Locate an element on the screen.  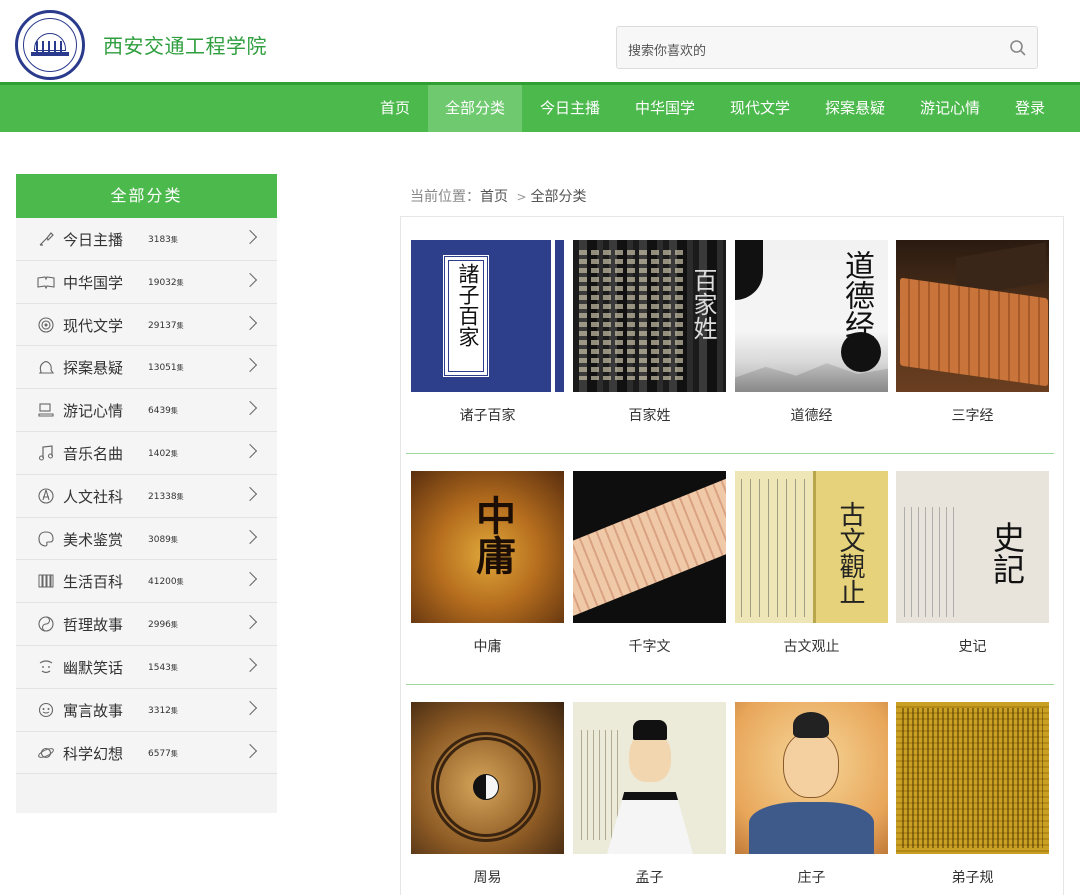
nav-login: 登录 is located at coordinates (1030, 108).